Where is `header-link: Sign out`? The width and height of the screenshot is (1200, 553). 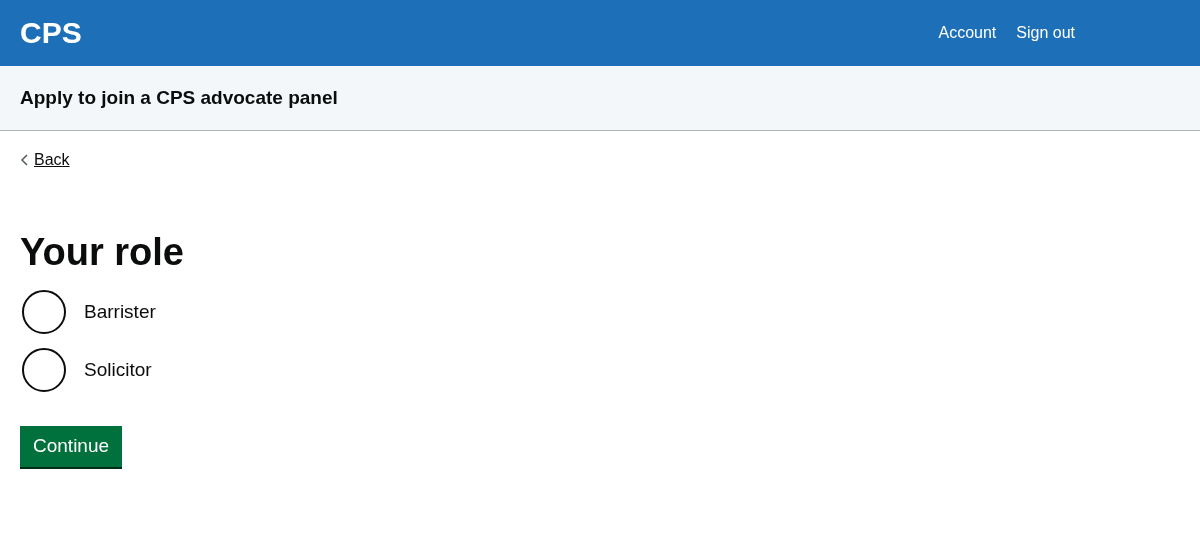
header-link: Sign out is located at coordinates (1045, 33).